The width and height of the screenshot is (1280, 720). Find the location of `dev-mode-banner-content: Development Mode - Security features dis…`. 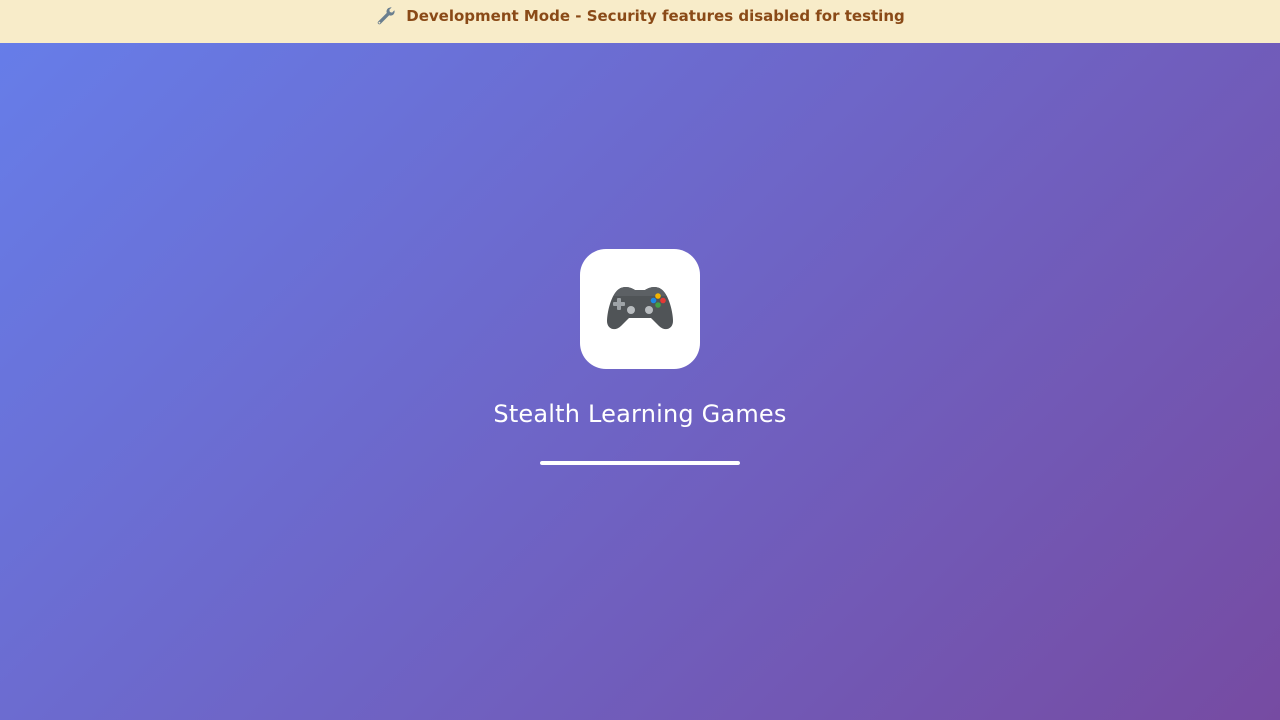

dev-mode-banner-content: Development Mode - Security features dis… is located at coordinates (640, 16).